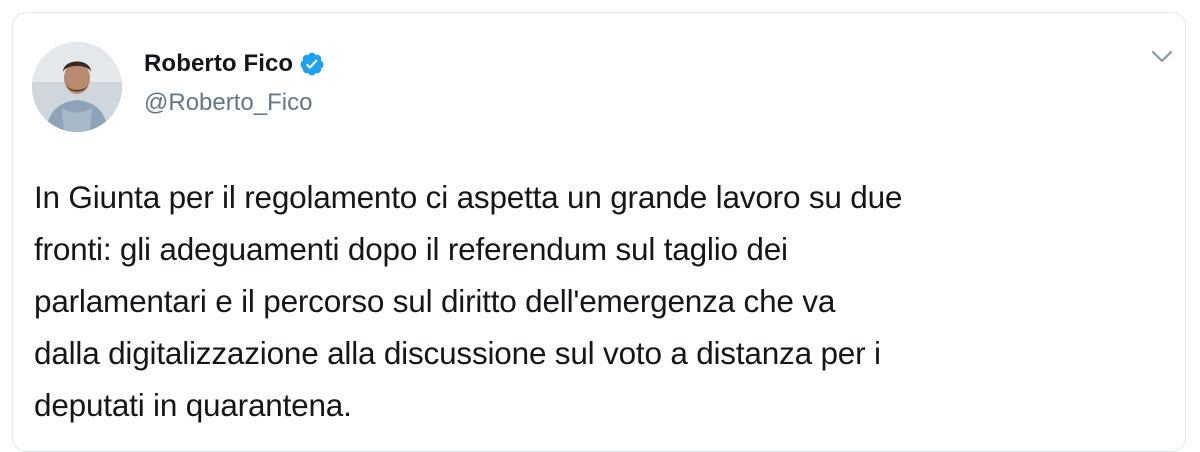  I want to click on author-name-row: Roberto Fico, so click(234, 64).